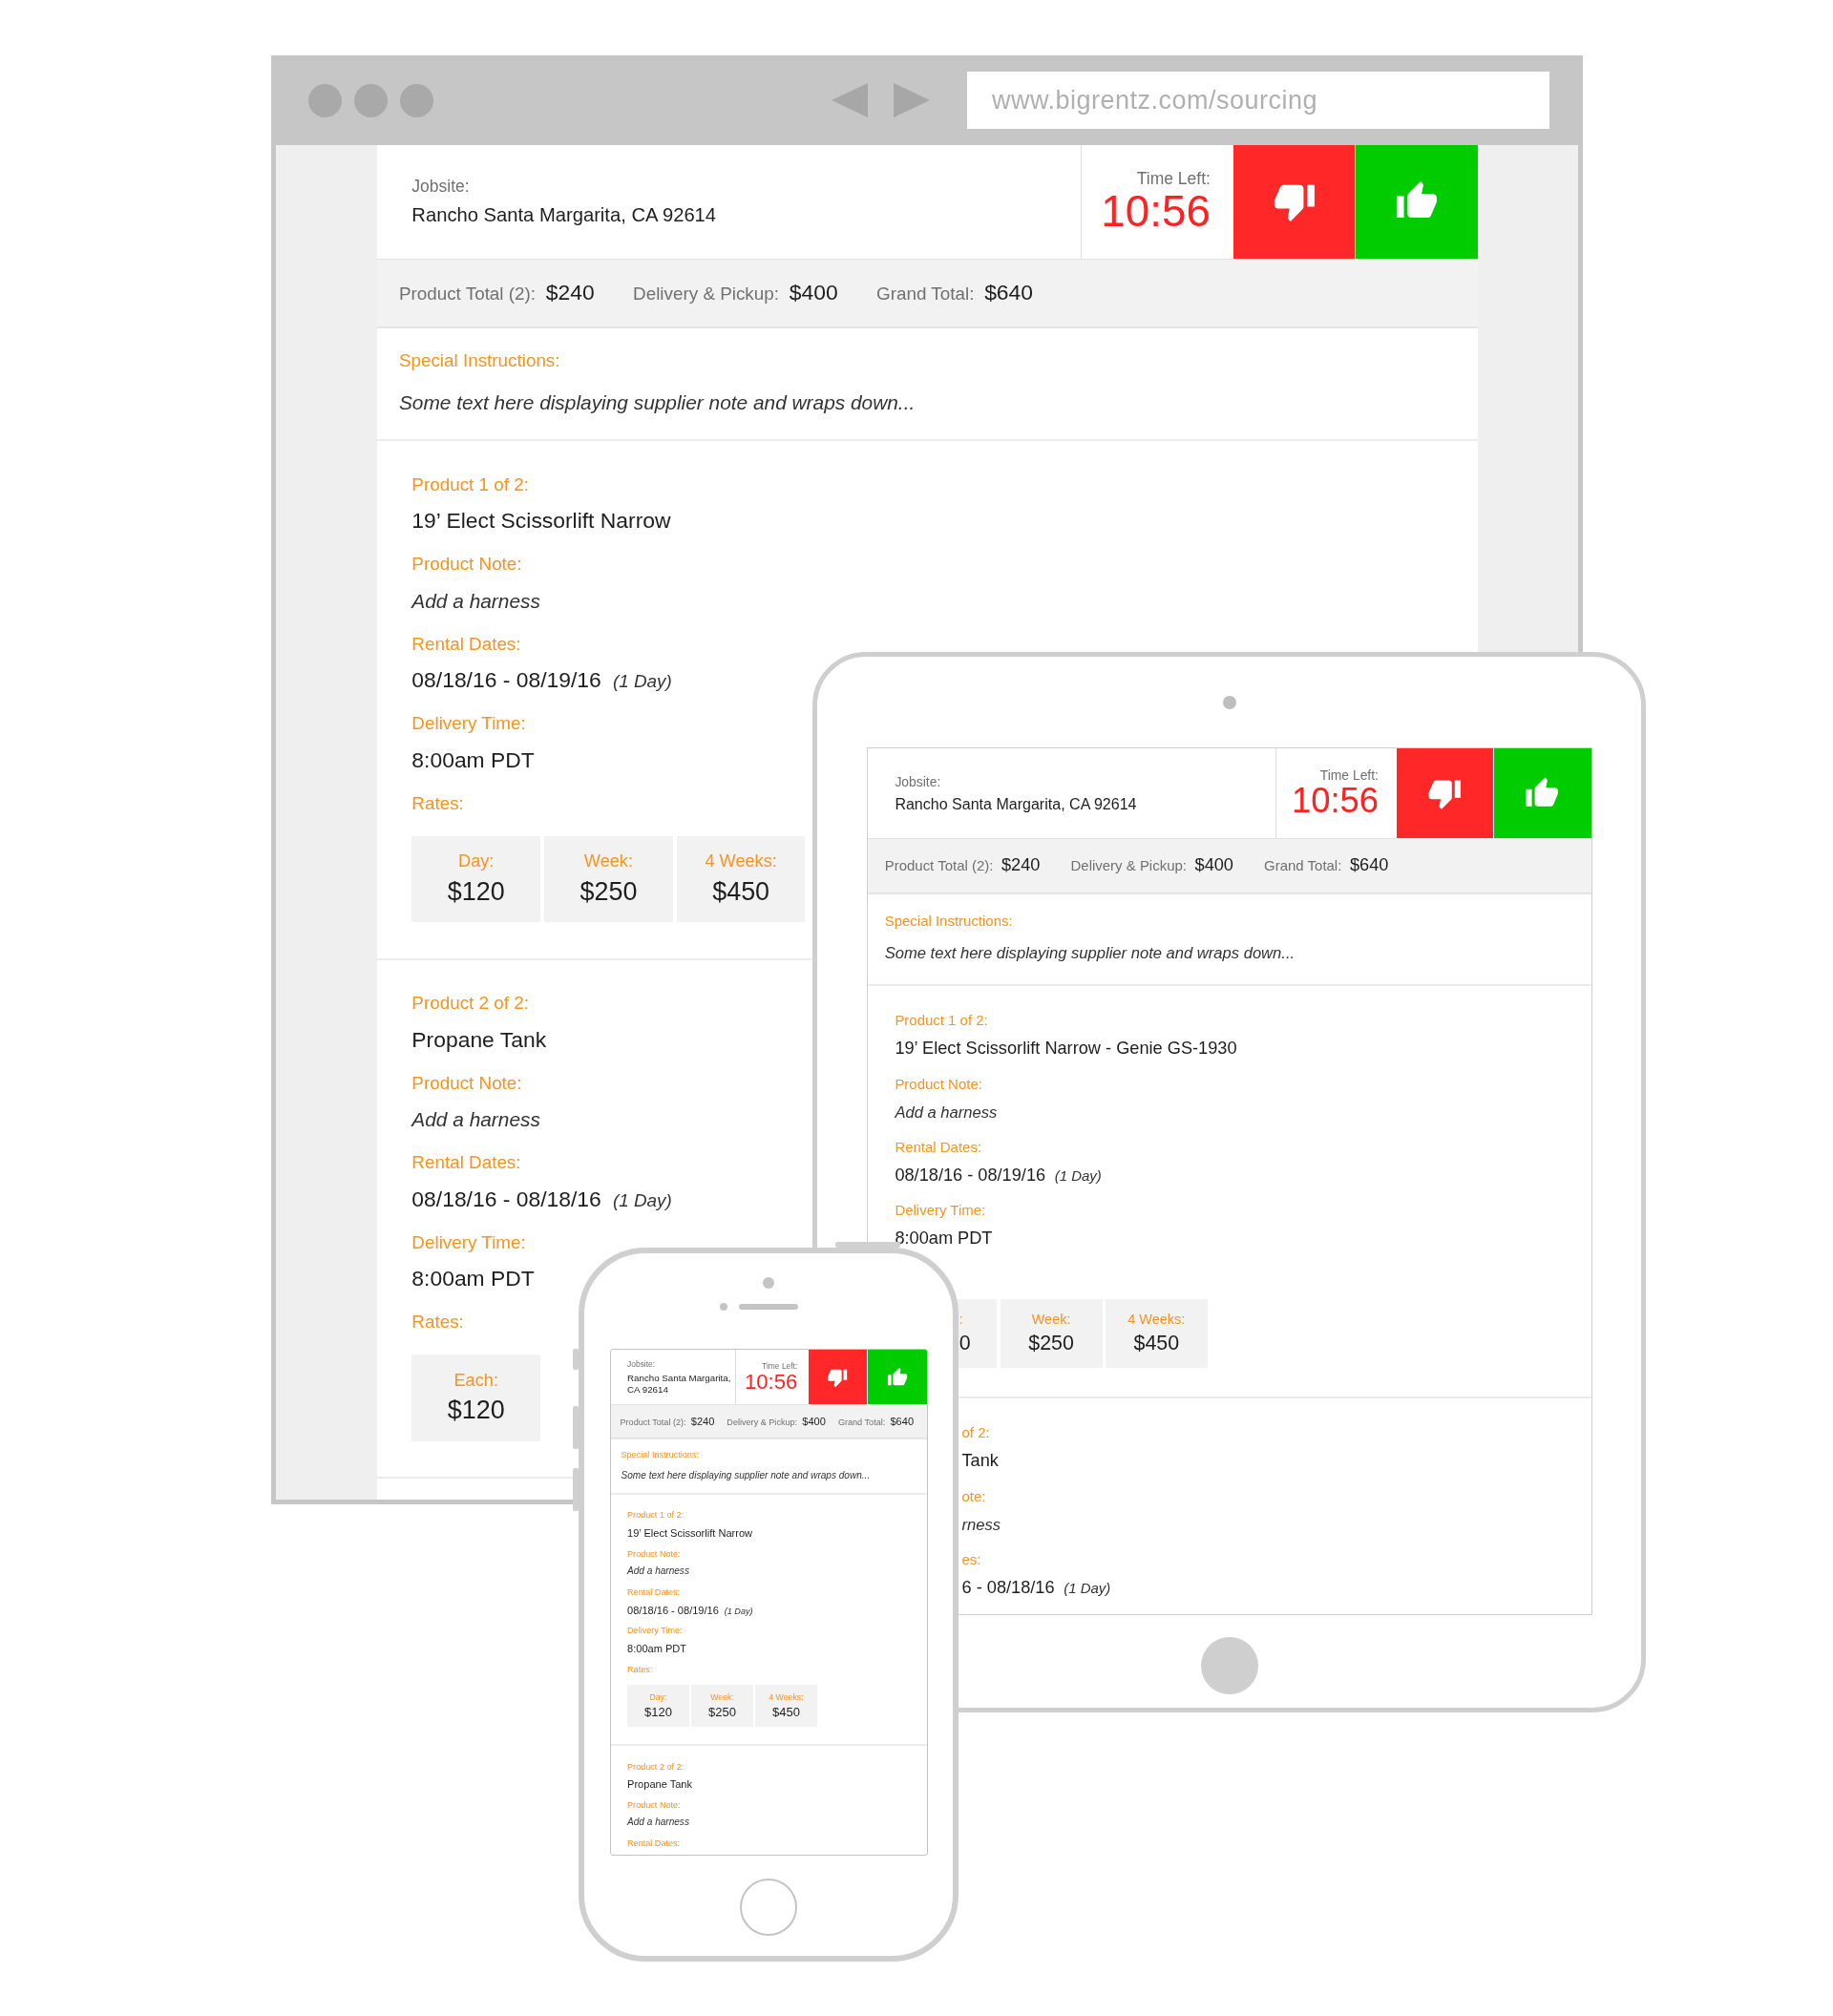 This screenshot has width=1833, height=2016. I want to click on field-value: rness, so click(981, 1525).